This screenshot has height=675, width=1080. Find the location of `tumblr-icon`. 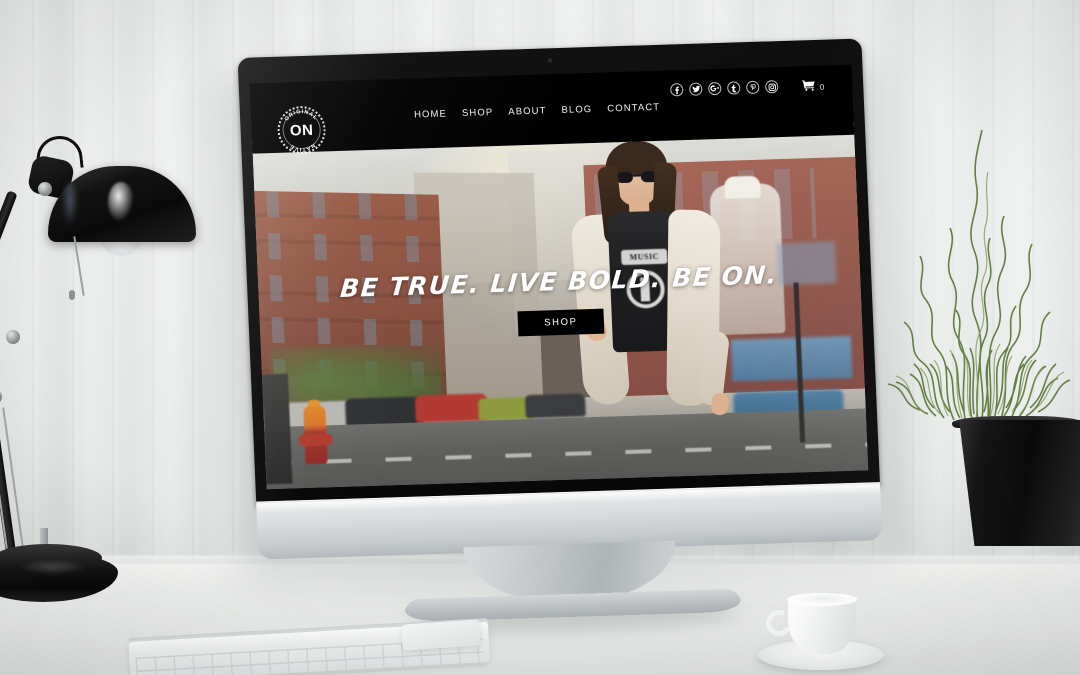

tumblr-icon is located at coordinates (733, 88).